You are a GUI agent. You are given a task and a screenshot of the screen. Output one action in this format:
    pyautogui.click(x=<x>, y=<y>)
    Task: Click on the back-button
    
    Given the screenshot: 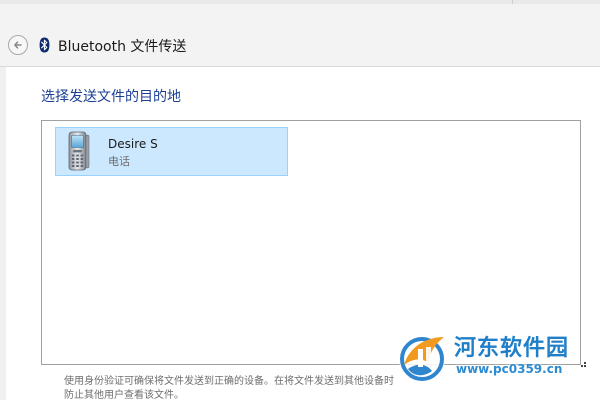 What is the action you would take?
    pyautogui.click(x=18, y=45)
    